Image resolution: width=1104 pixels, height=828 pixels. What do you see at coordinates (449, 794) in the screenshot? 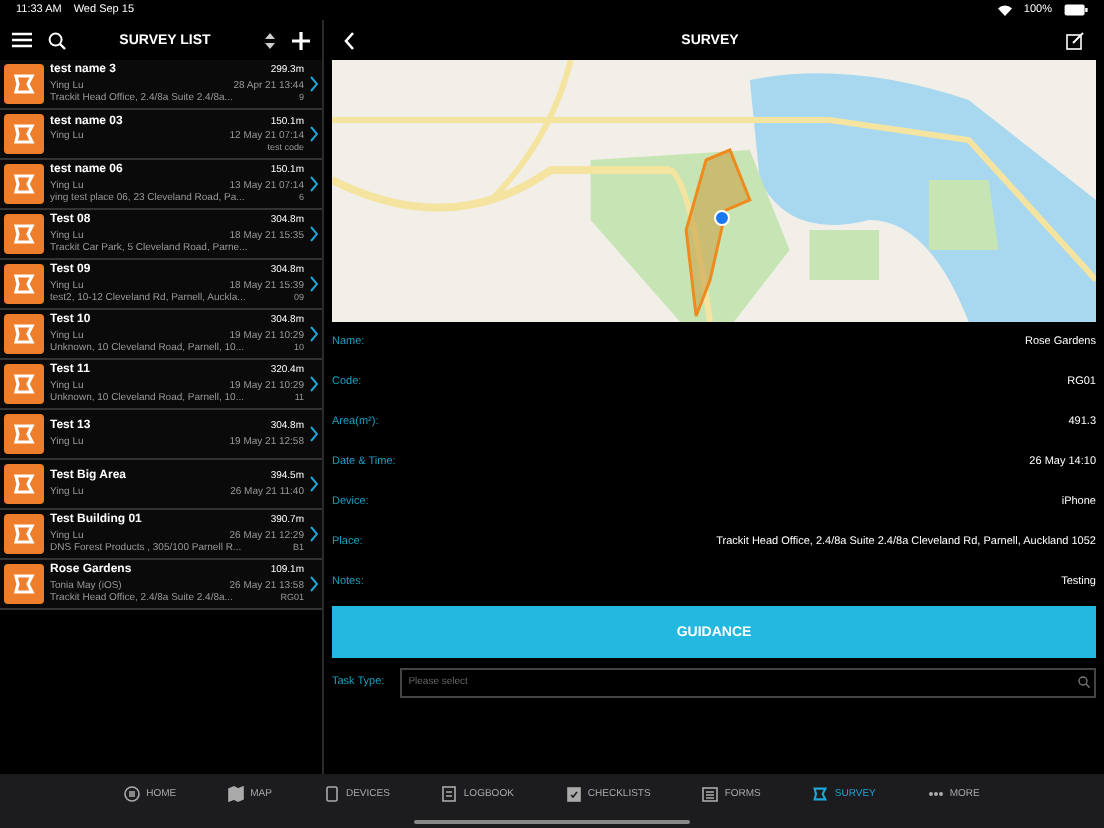
I see `notebook-icon` at bounding box center [449, 794].